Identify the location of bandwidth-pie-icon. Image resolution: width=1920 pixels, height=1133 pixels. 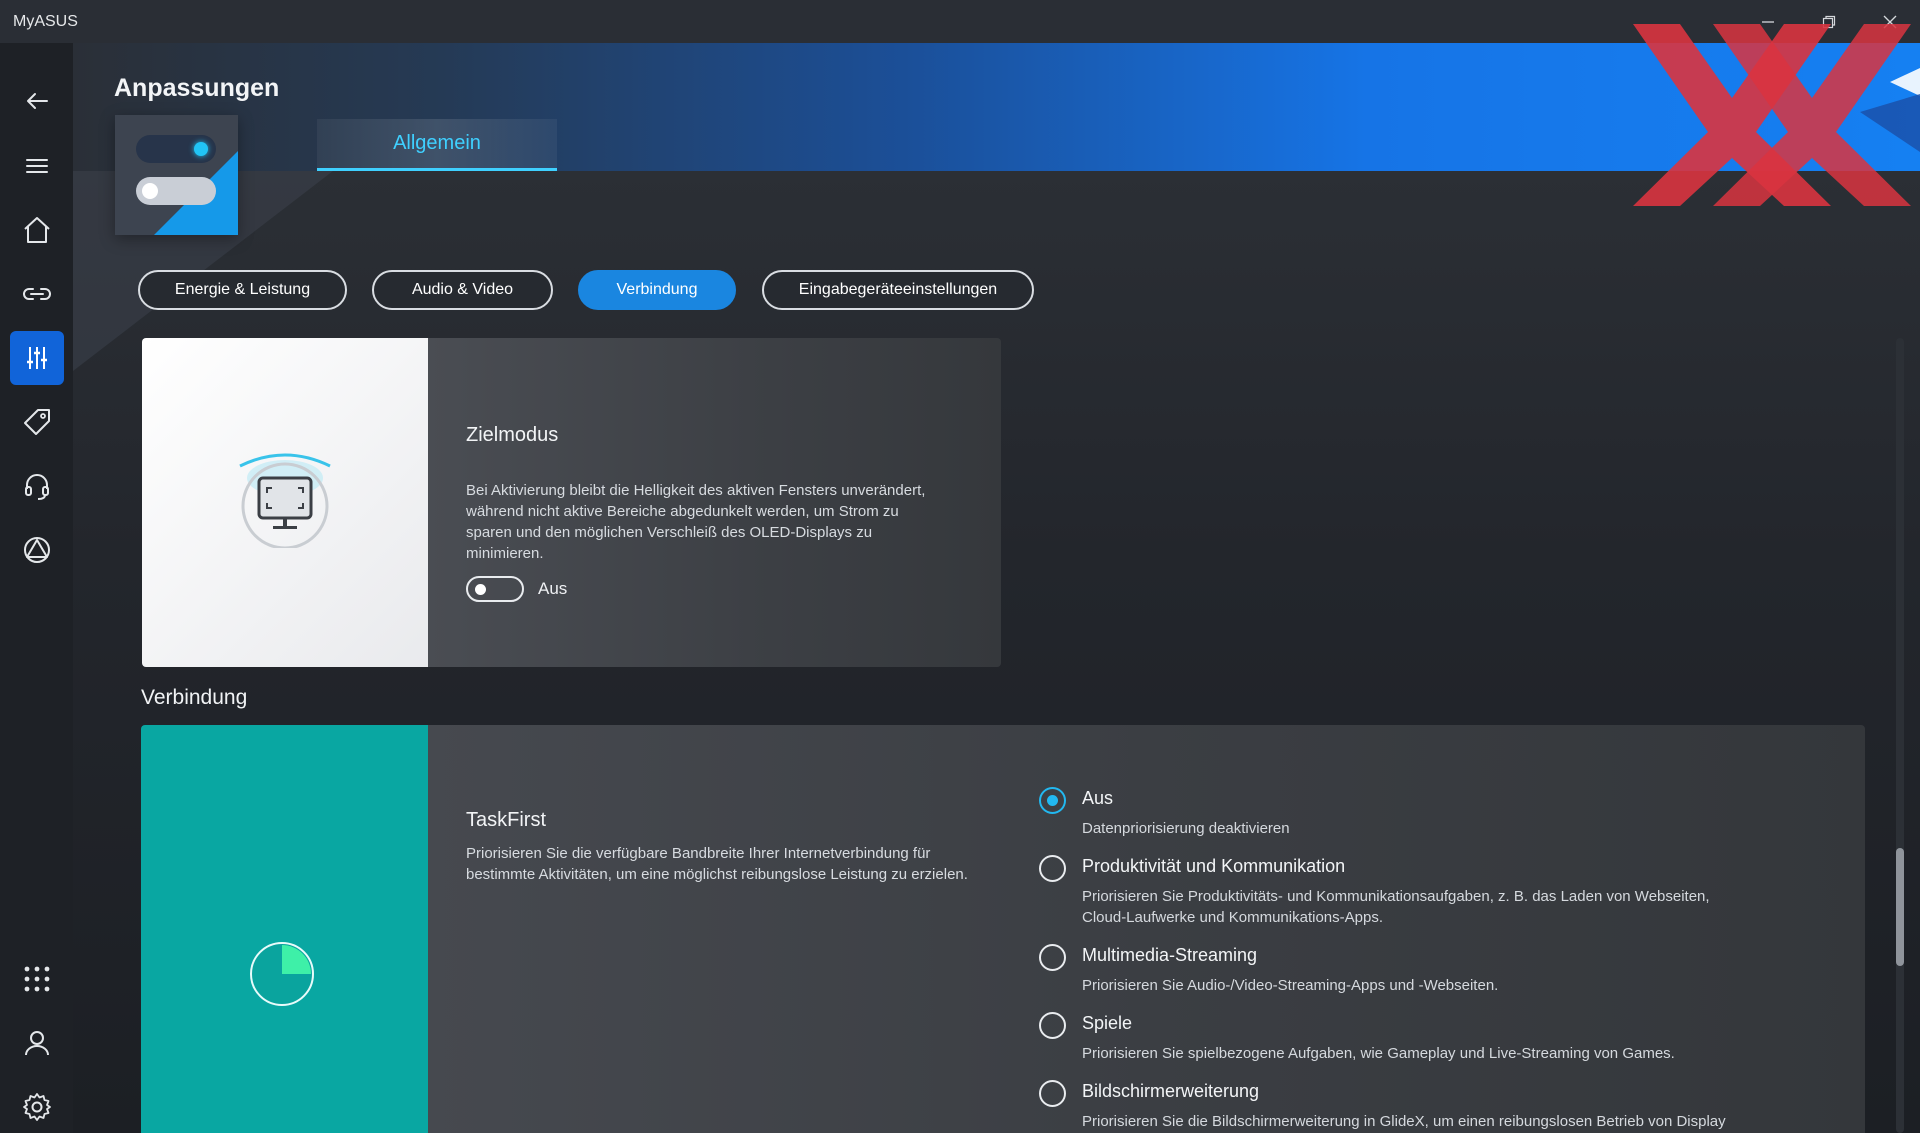
(282, 974).